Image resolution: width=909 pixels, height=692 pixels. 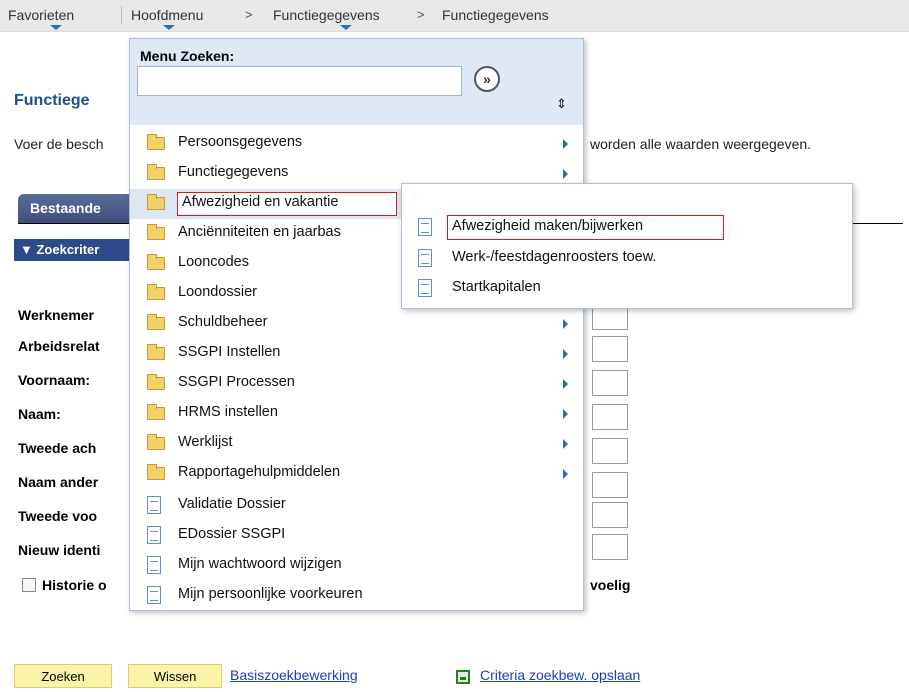 I want to click on menu-item-label: Schuldbeheer, so click(x=223, y=322).